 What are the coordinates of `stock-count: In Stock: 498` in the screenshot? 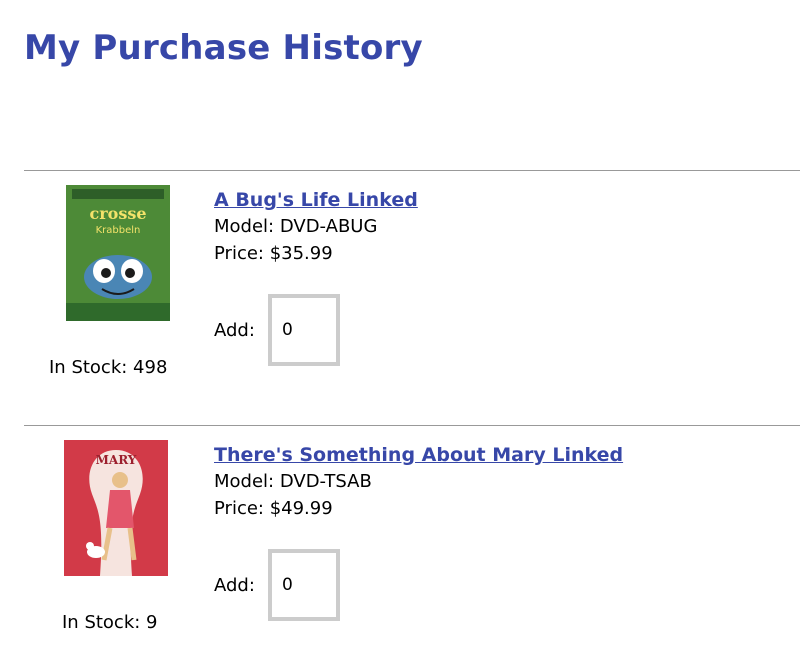 It's located at (108, 367).